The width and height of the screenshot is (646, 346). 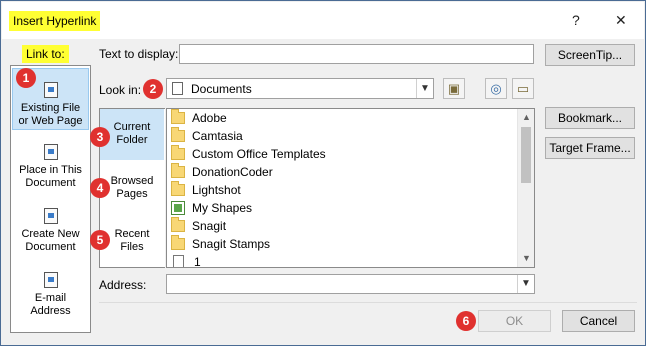 I want to click on file-name: 1, so click(x=197, y=261).